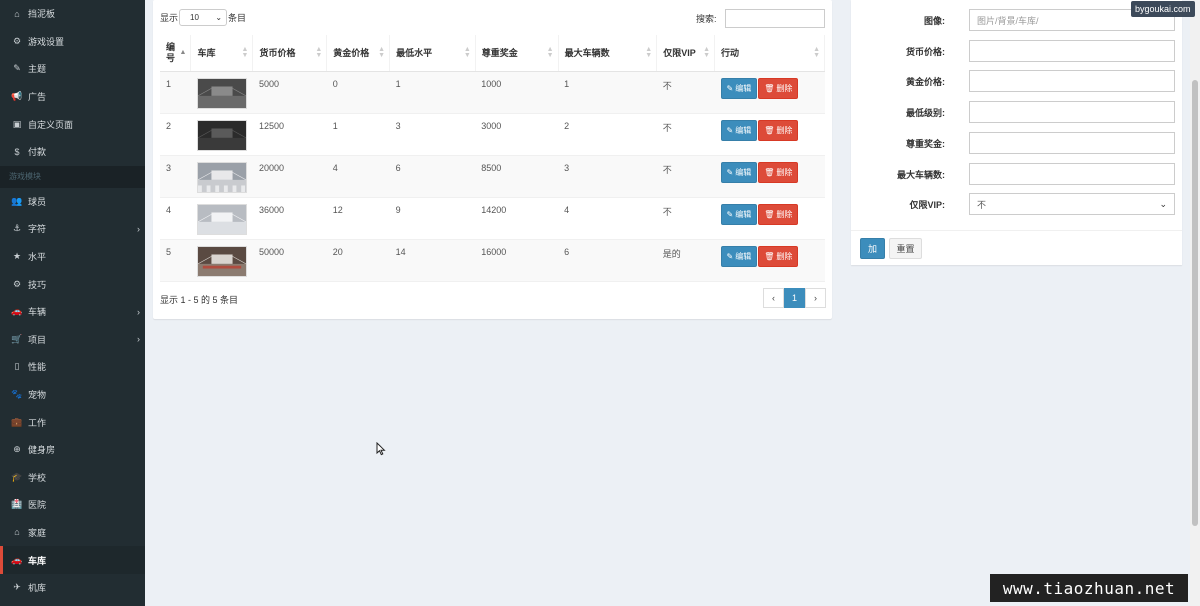  What do you see at coordinates (1072, 174) in the screenshot?
I see `max-cars-input` at bounding box center [1072, 174].